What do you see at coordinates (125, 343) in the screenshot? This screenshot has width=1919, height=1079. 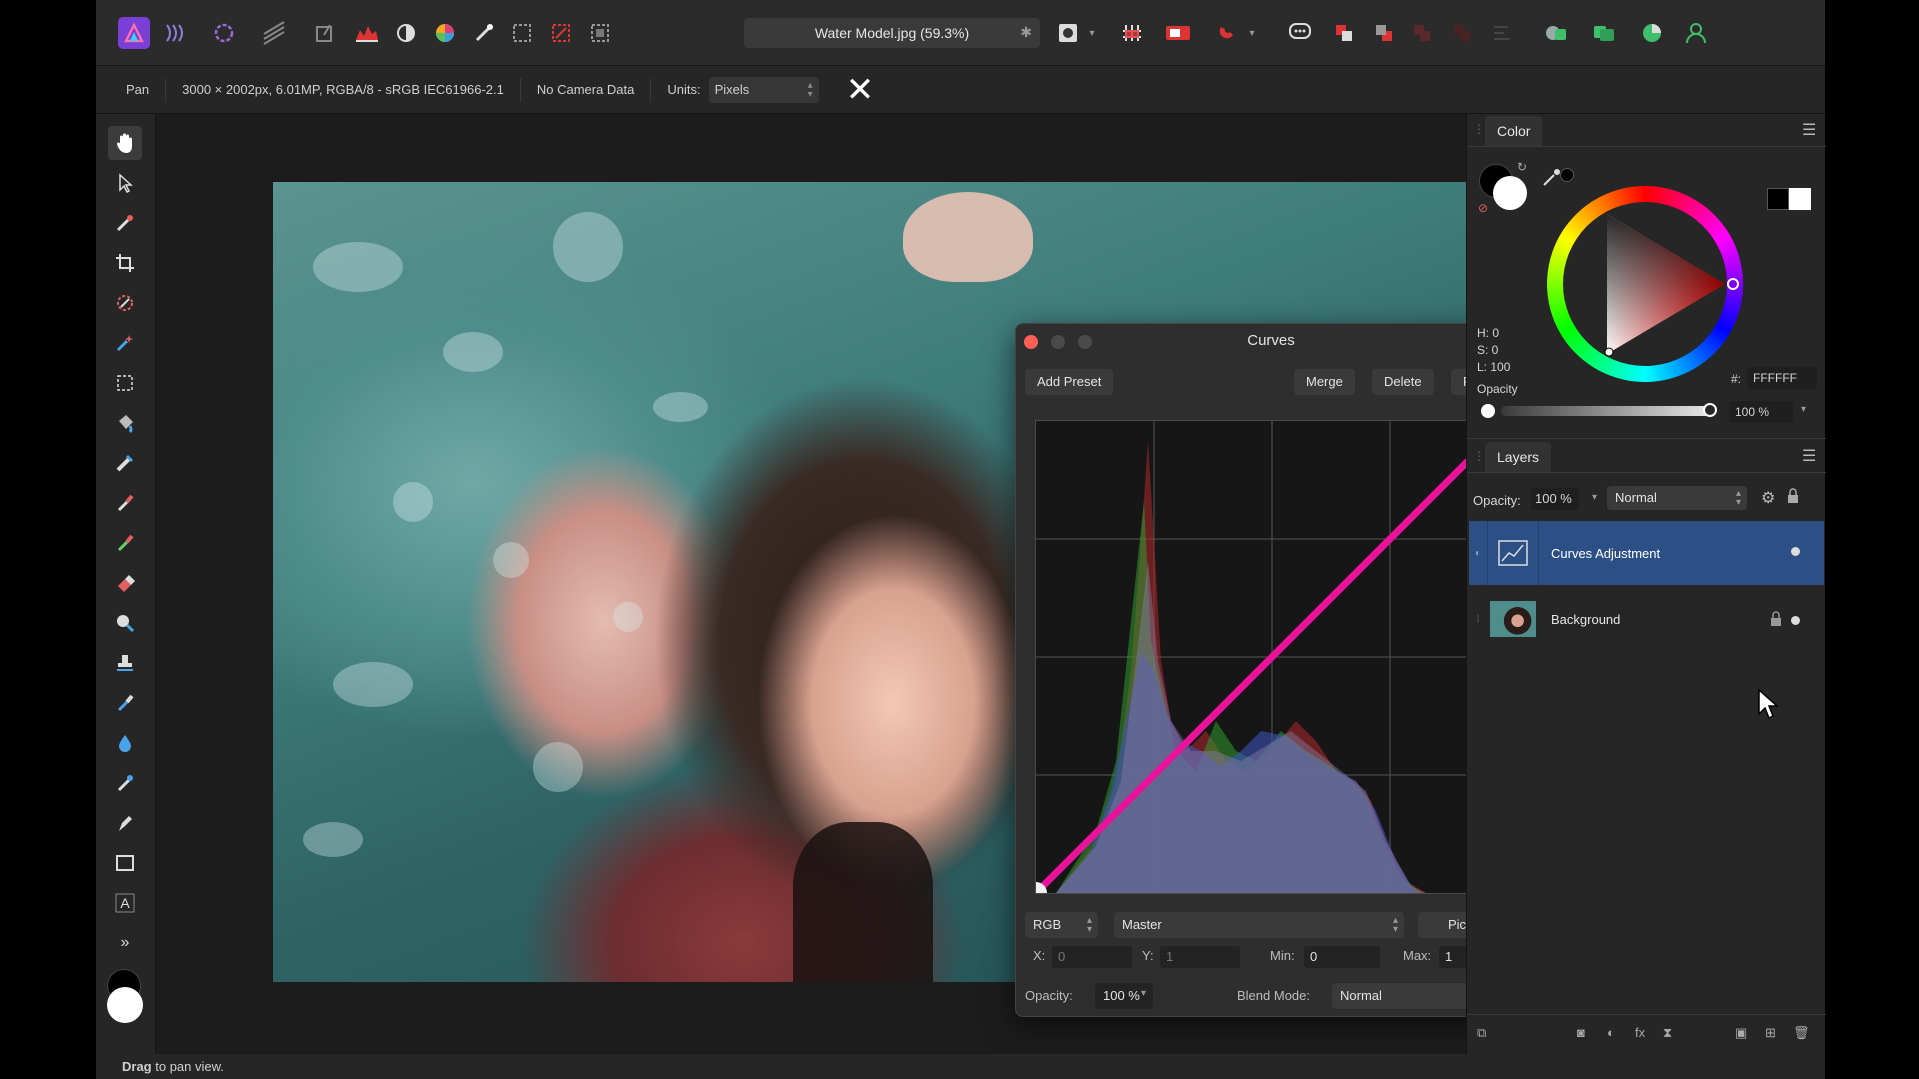 I see `flood-select-tool-icon` at bounding box center [125, 343].